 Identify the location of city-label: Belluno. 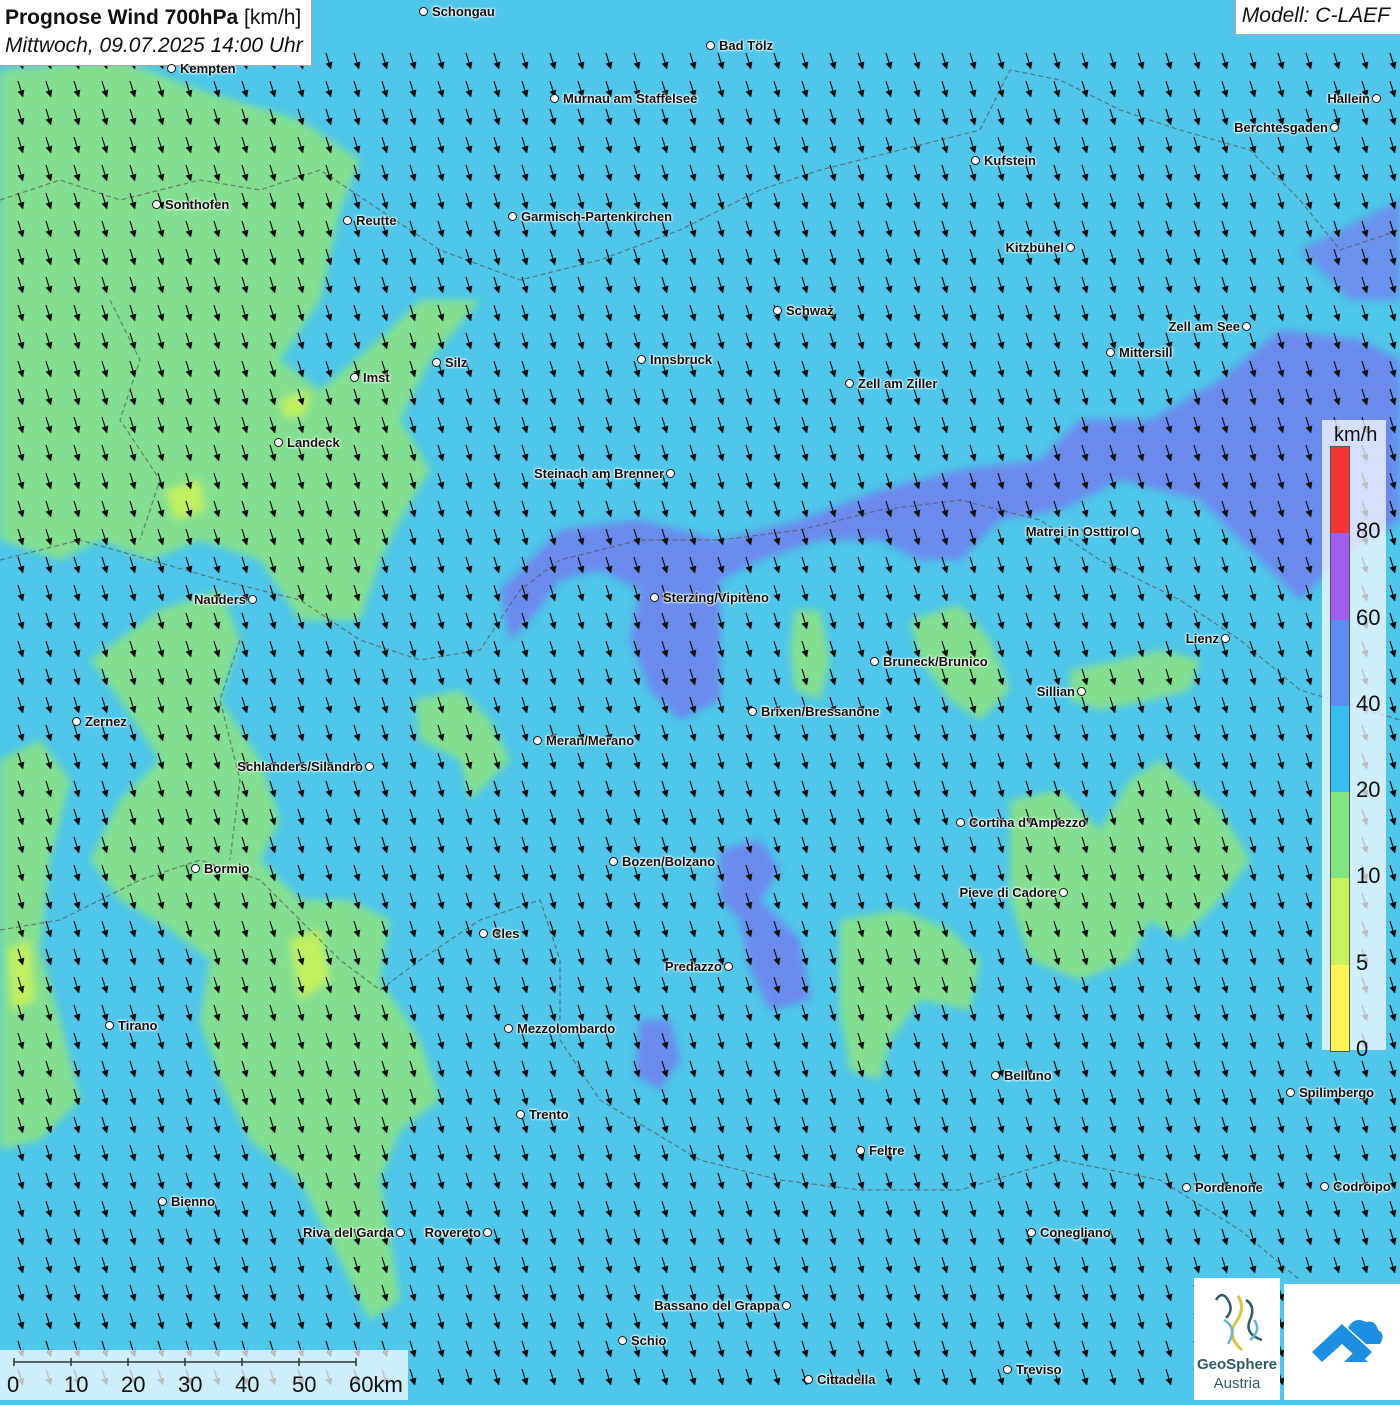
(1028, 1075).